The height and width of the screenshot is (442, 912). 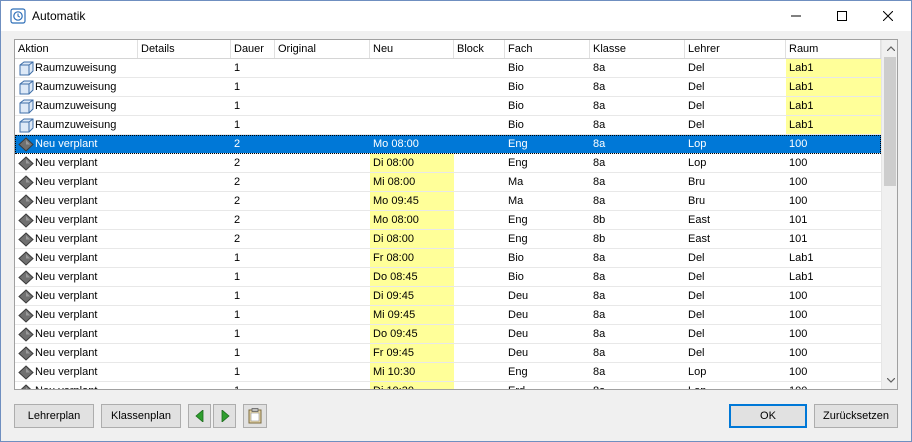 I want to click on scrollbar-thumb, so click(x=890, y=121).